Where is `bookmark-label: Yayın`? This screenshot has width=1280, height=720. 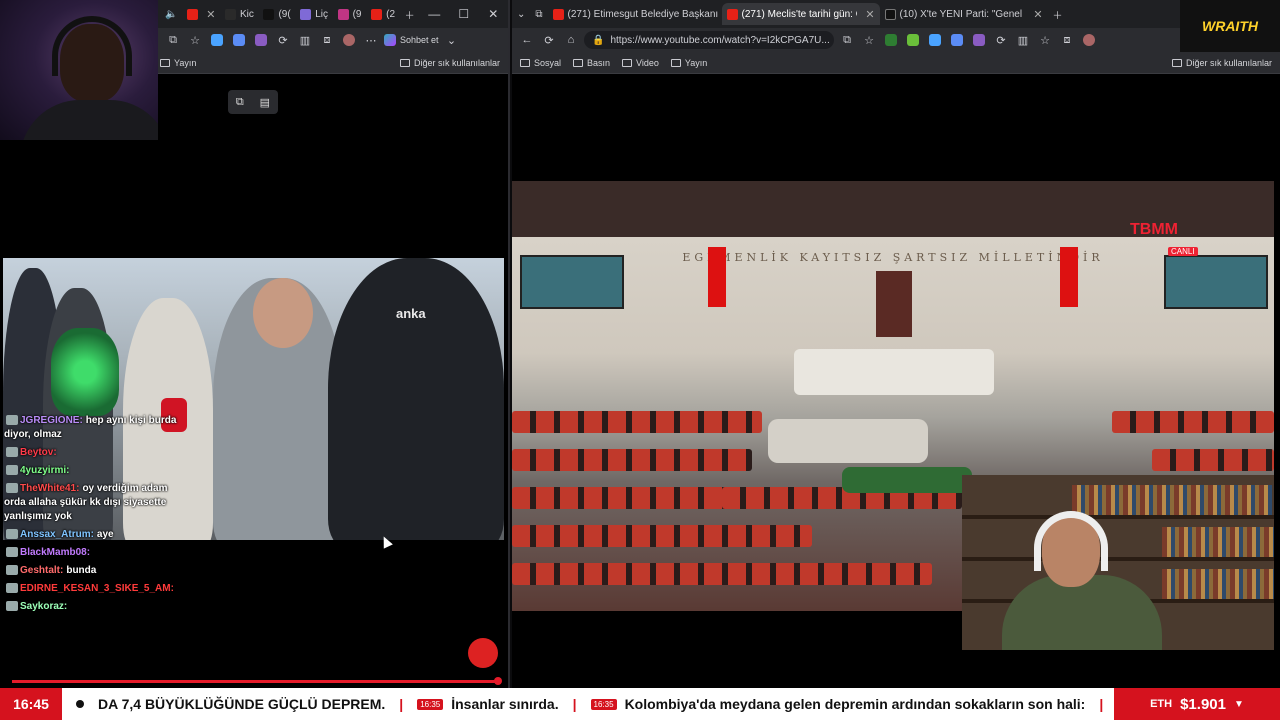
bookmark-label: Yayın is located at coordinates (185, 62).